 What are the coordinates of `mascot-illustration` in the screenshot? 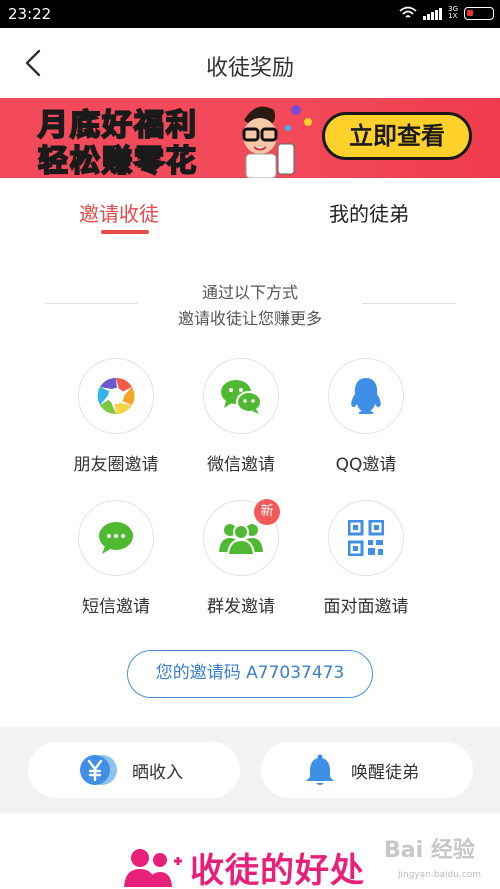 It's located at (277, 141).